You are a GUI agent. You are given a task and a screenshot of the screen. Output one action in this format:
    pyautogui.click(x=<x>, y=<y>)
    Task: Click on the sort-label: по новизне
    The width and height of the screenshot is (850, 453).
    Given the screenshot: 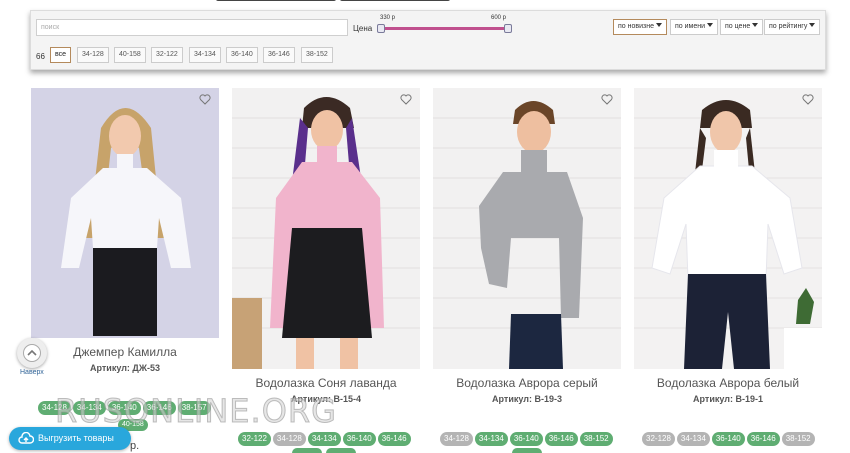 What is the action you would take?
    pyautogui.click(x=636, y=26)
    